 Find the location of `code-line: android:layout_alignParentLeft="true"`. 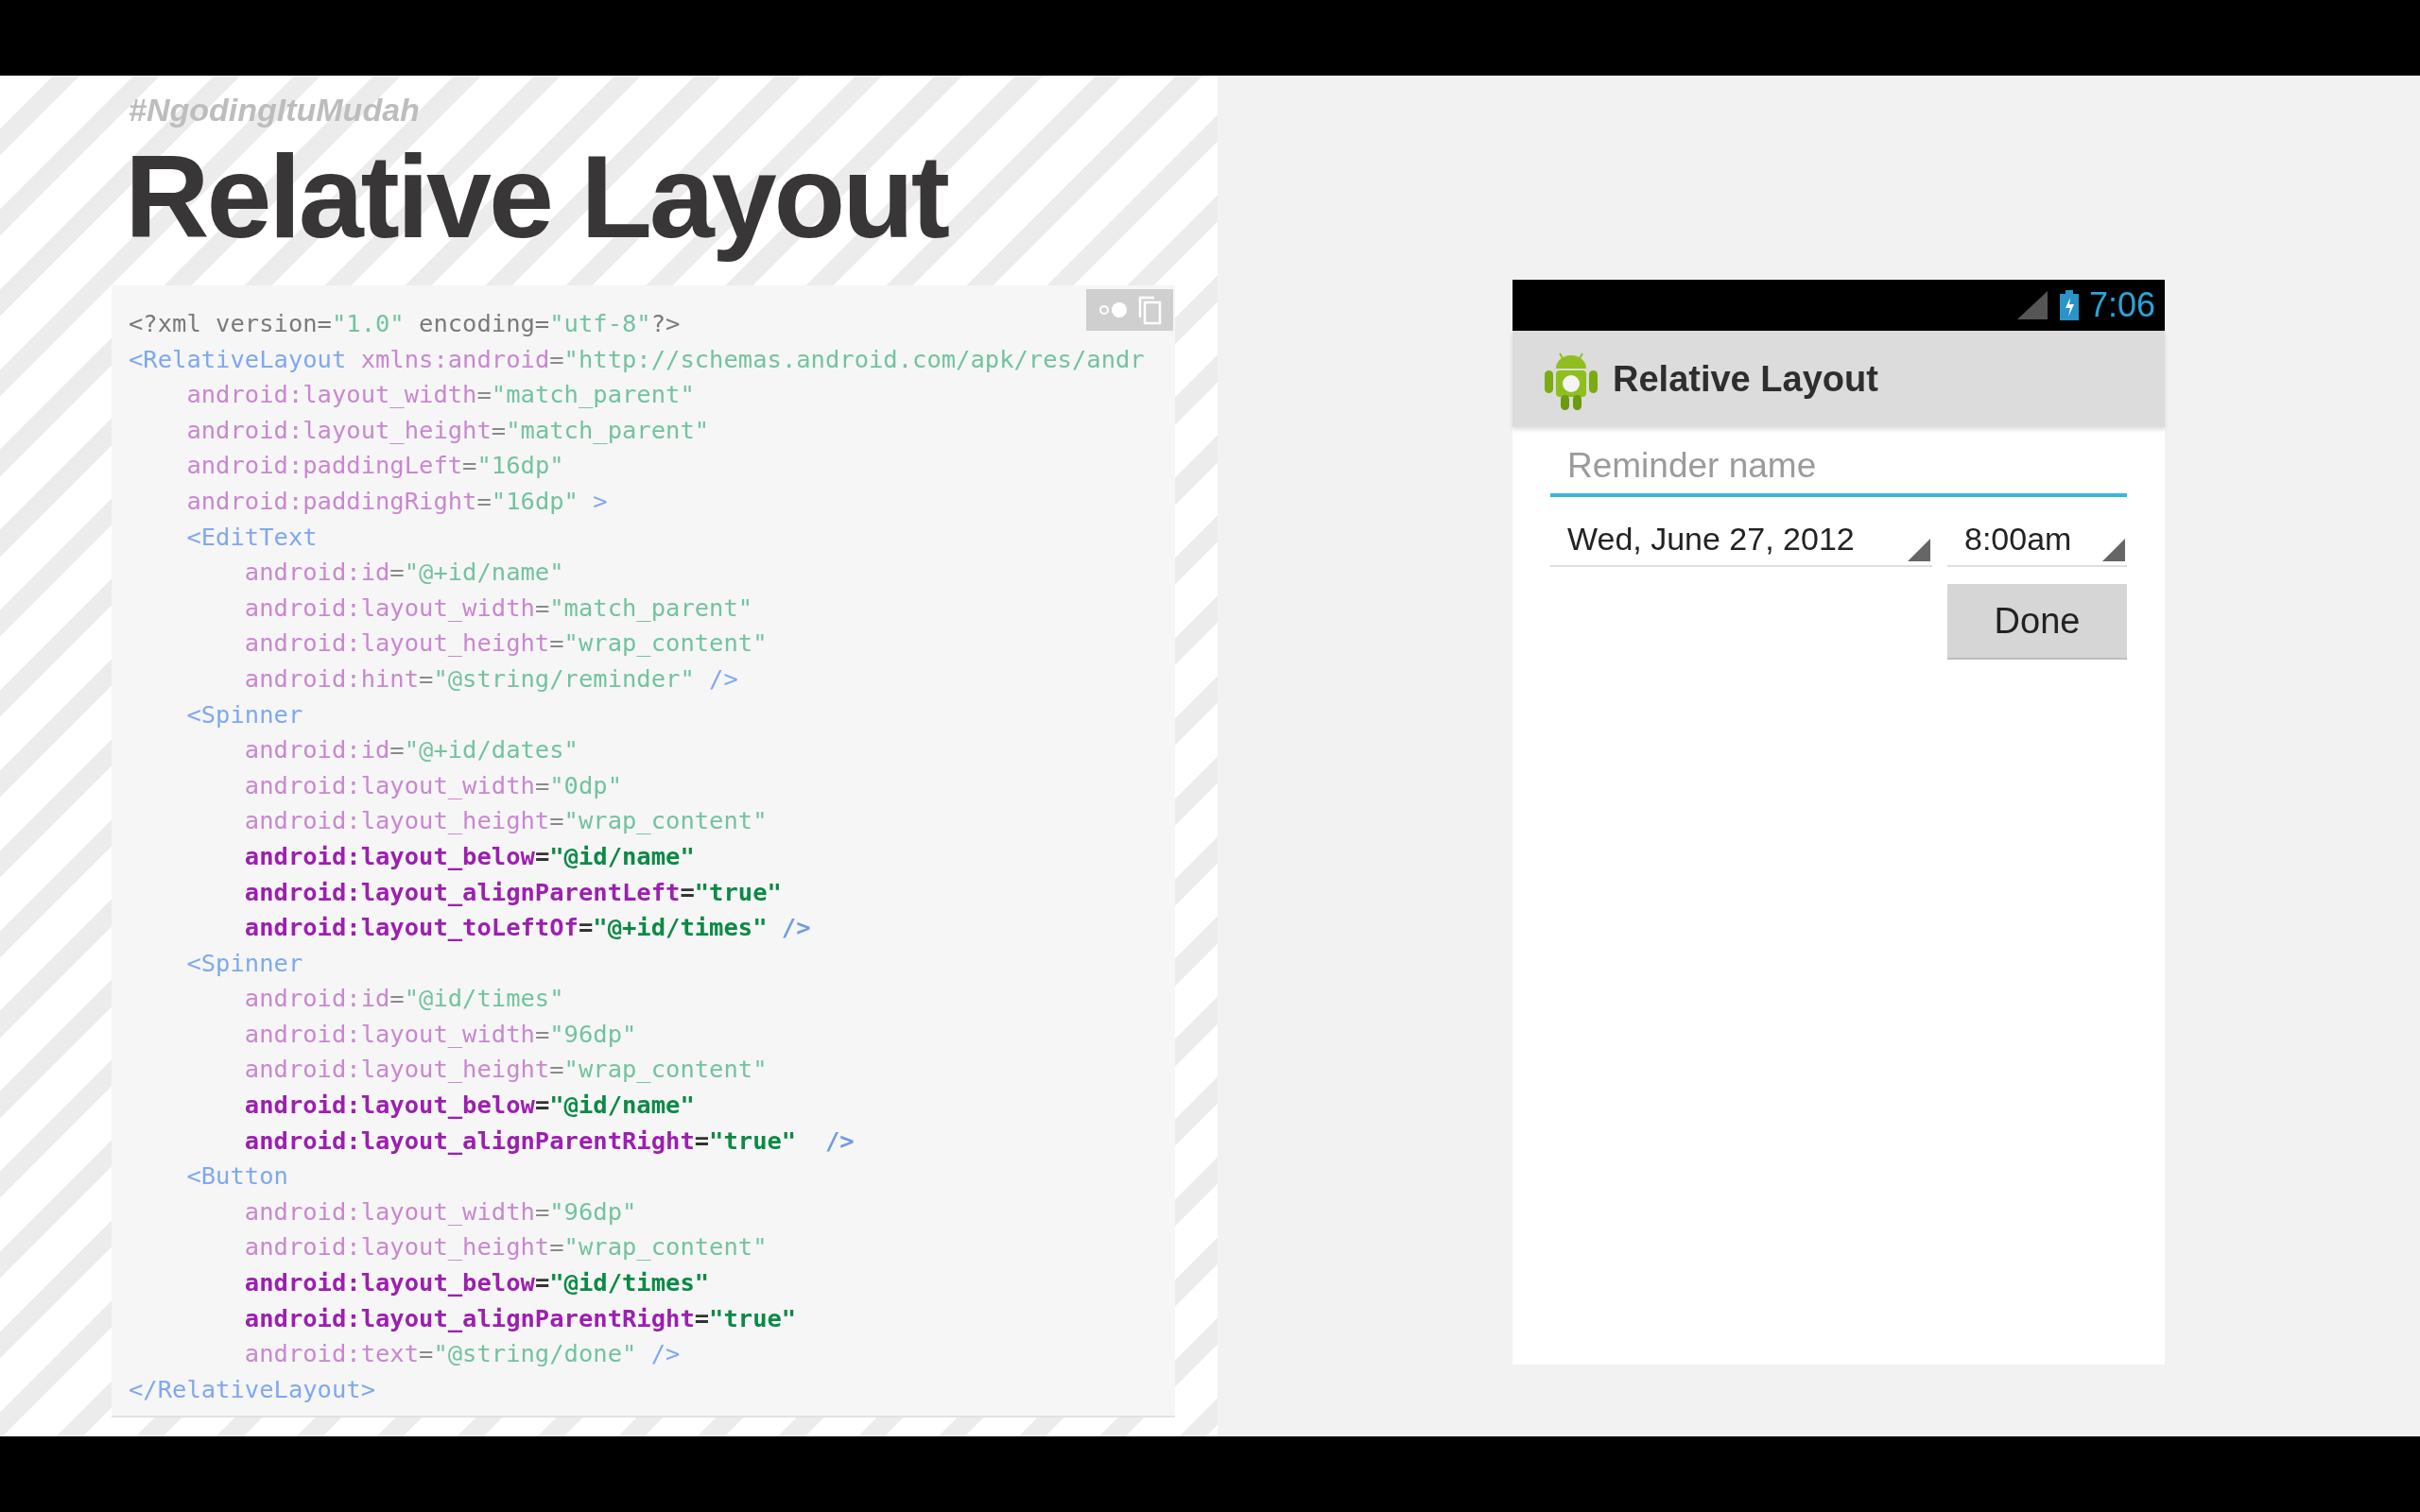

code-line: android:layout_alignParentLeft="true" is located at coordinates (512, 892).